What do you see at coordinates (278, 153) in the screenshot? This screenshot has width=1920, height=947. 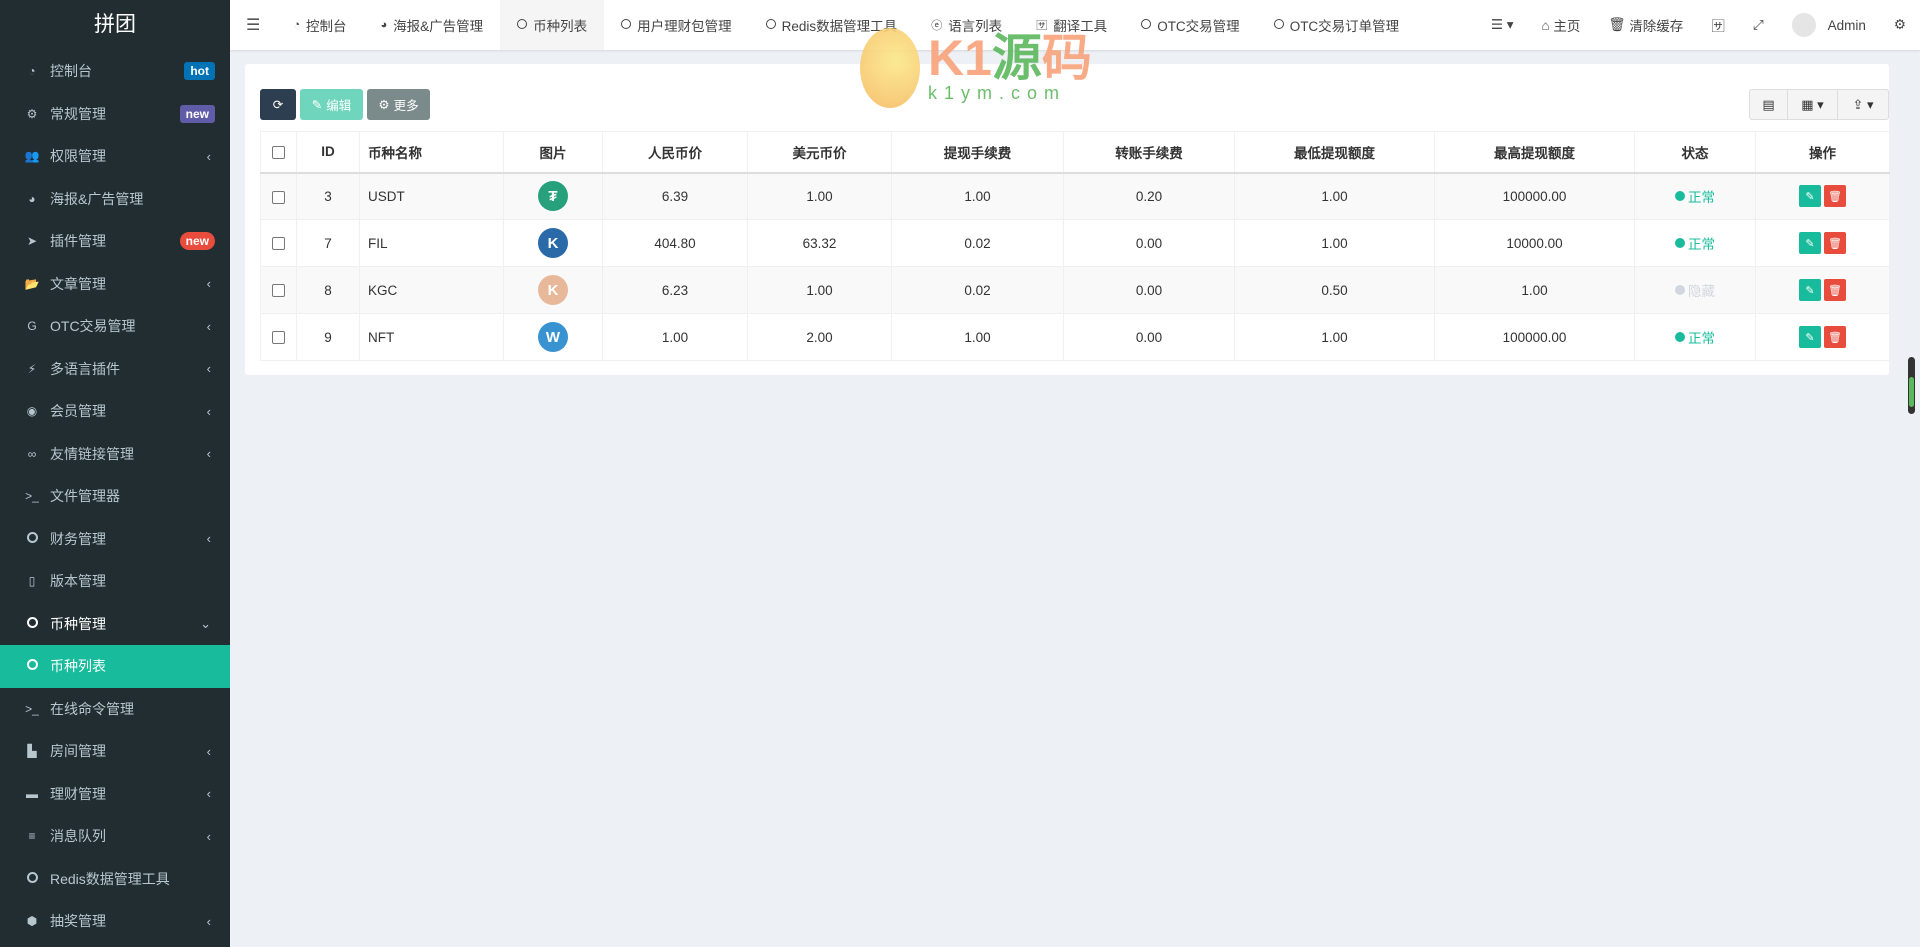 I see `select-all-checkbox` at bounding box center [278, 153].